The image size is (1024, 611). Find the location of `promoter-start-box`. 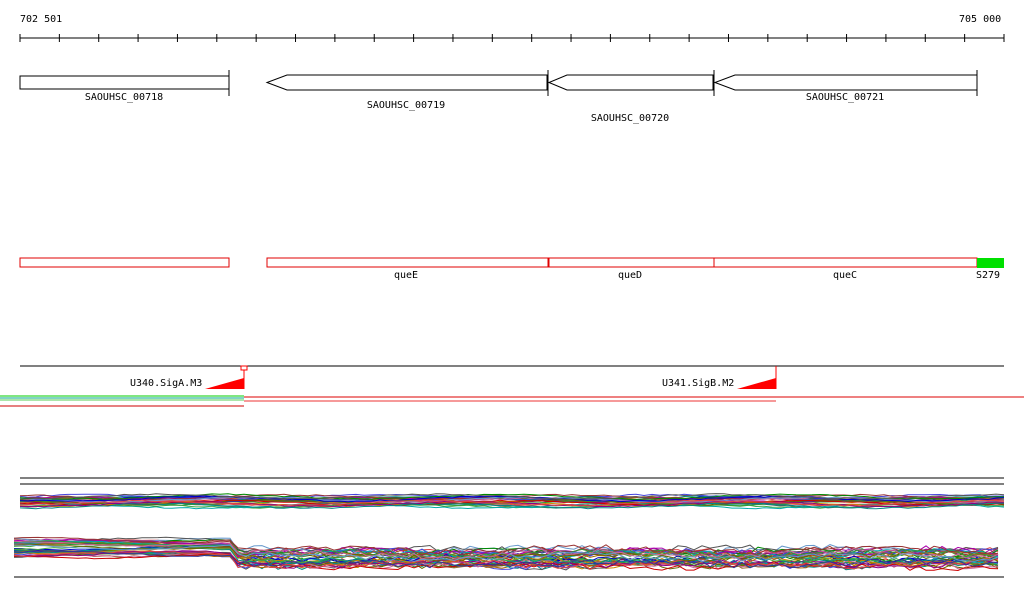

promoter-start-box is located at coordinates (244, 368).